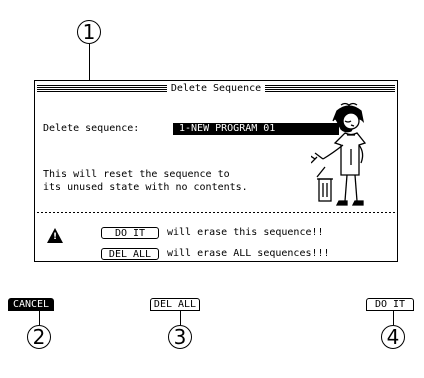 Image resolution: width=424 pixels, height=378 pixels. Describe the element at coordinates (31, 304) in the screenshot. I see `cancel-softkey: CANCEL` at that location.